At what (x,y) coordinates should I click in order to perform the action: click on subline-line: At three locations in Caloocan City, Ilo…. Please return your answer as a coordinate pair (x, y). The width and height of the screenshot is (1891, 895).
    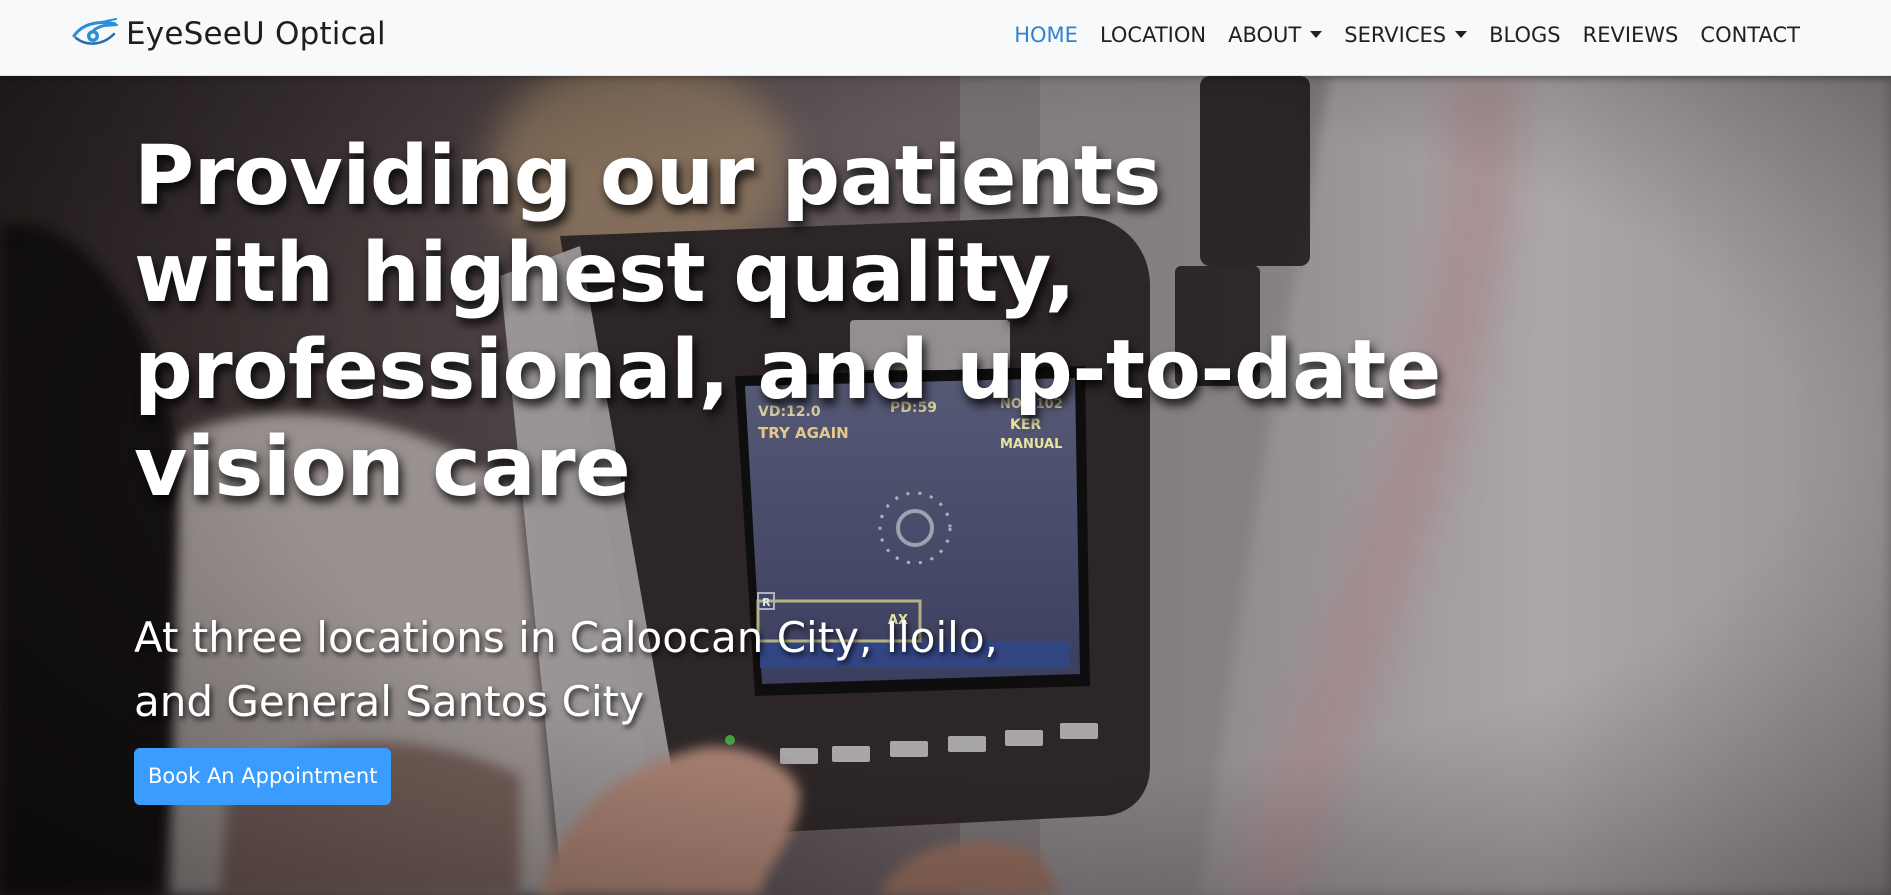
    Looking at the image, I should click on (566, 637).